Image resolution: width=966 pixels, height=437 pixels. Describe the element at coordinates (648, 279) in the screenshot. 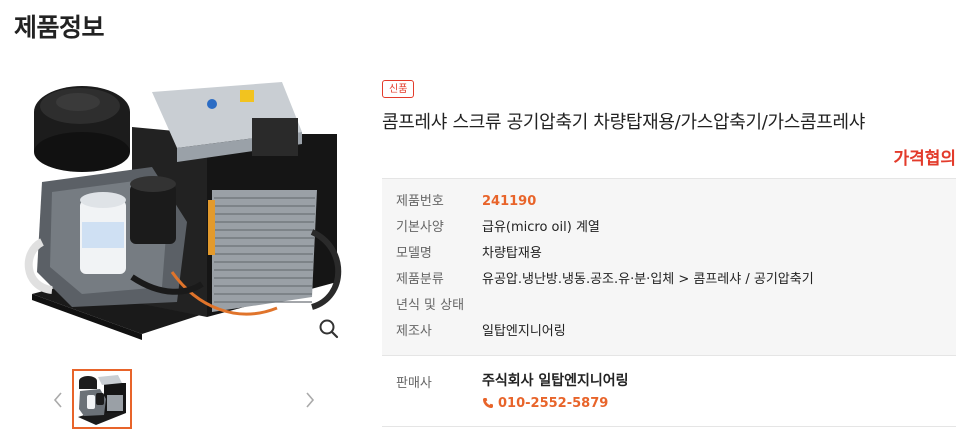

I see `spec-value: 유공압.냉난방.냉동.공조.유·분·입체 > 콤프레샤 / 공기압축기` at that location.